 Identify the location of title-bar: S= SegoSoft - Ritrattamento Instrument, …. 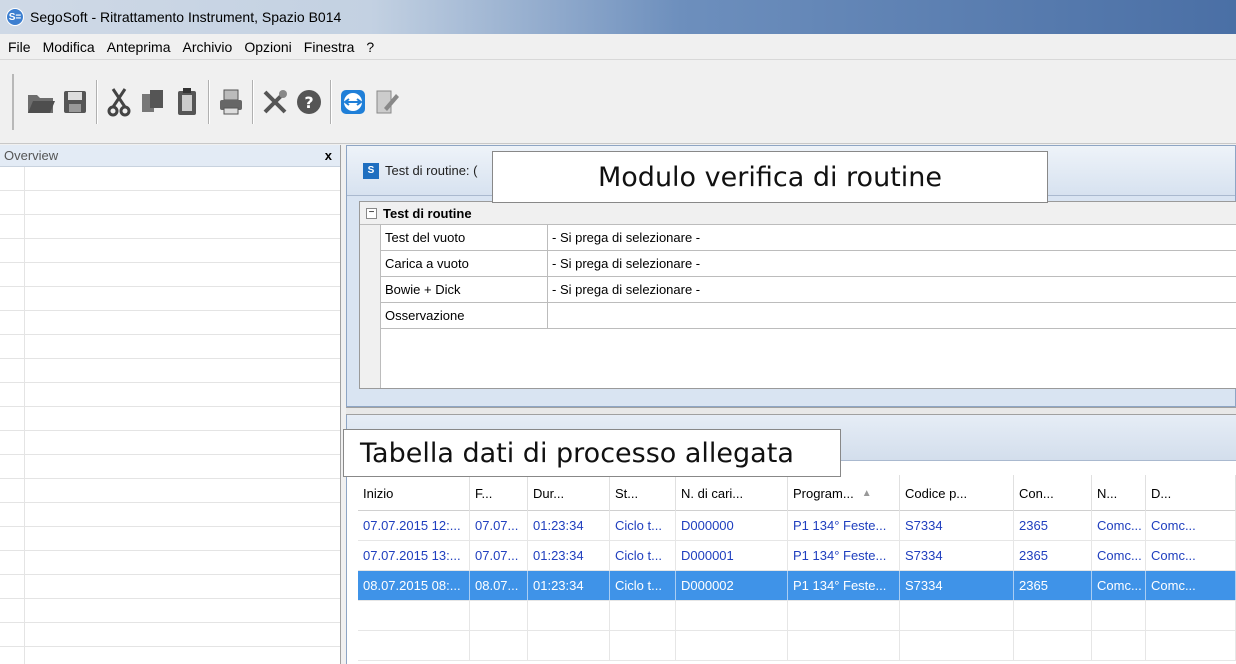
(618, 17).